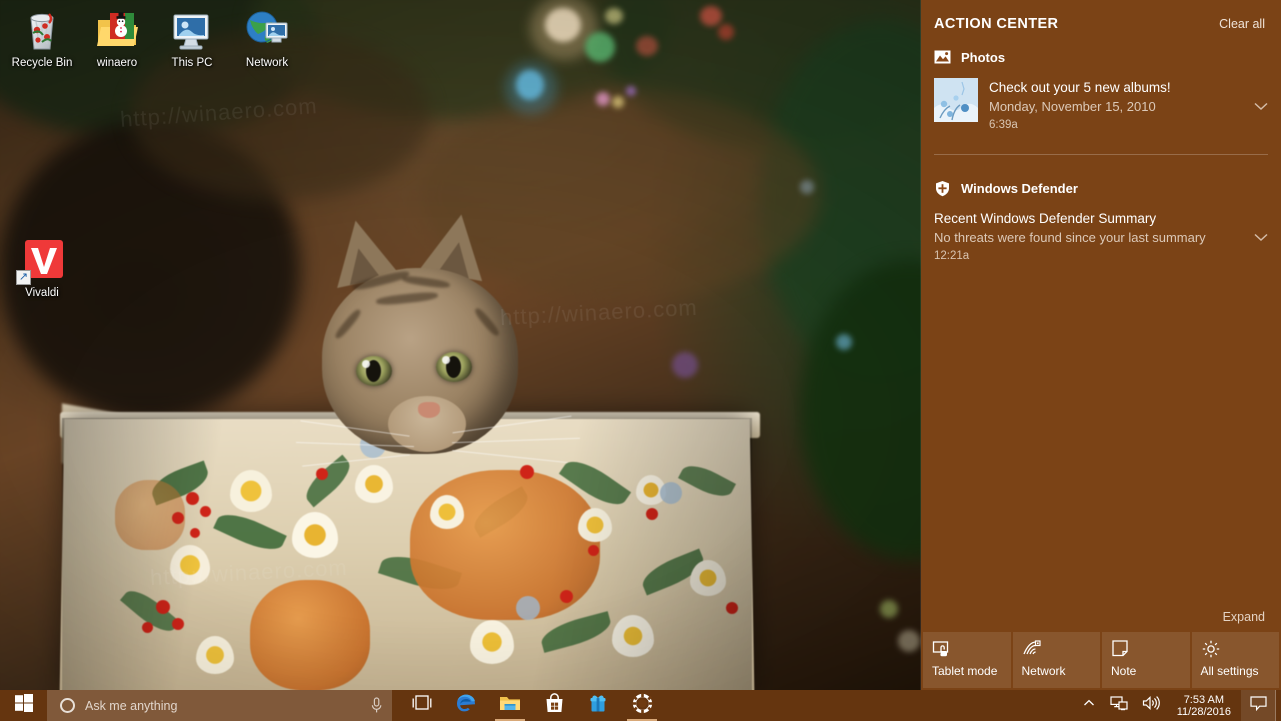 The height and width of the screenshot is (721, 1281). What do you see at coordinates (1124, 671) in the screenshot?
I see `quick-action-label: Note` at bounding box center [1124, 671].